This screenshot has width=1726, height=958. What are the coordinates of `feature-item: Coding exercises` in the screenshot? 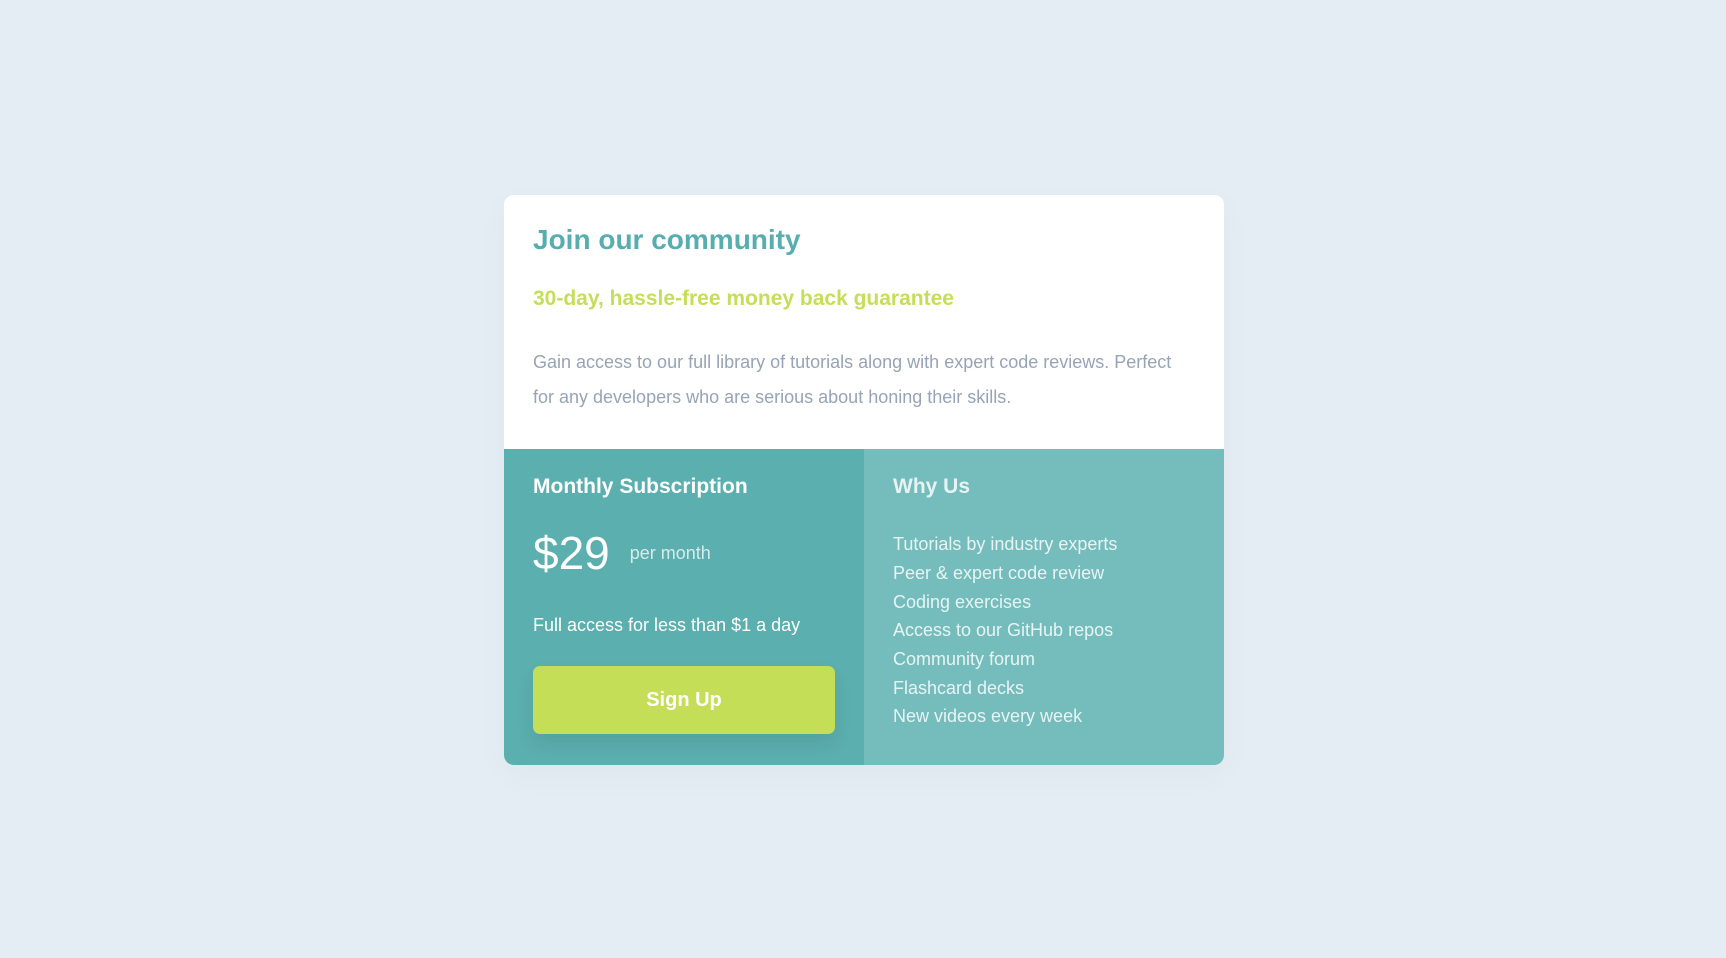 It's located at (962, 601).